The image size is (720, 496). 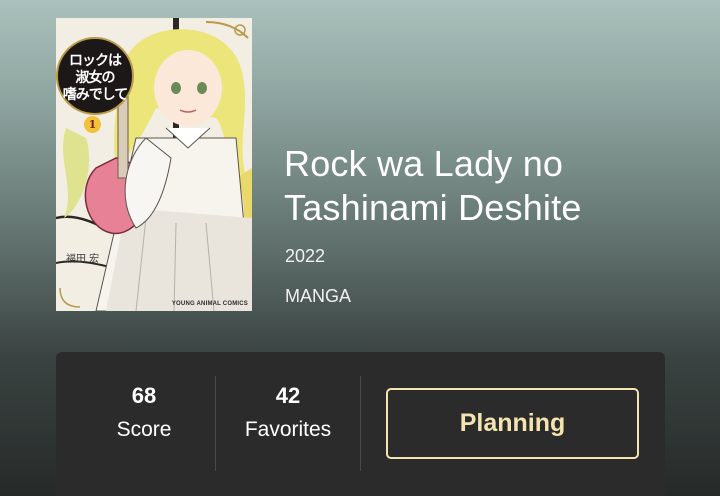 What do you see at coordinates (433, 185) in the screenshot?
I see `media-title: Rock wa Lady no Tashinami Deshite` at bounding box center [433, 185].